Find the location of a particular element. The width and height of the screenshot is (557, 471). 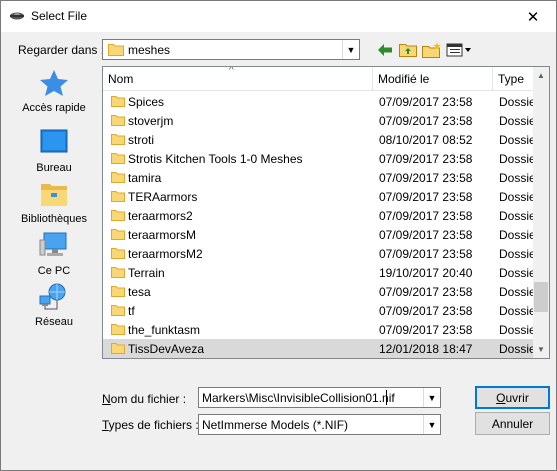

filename-label: Nom du fichier : is located at coordinates (144, 399).